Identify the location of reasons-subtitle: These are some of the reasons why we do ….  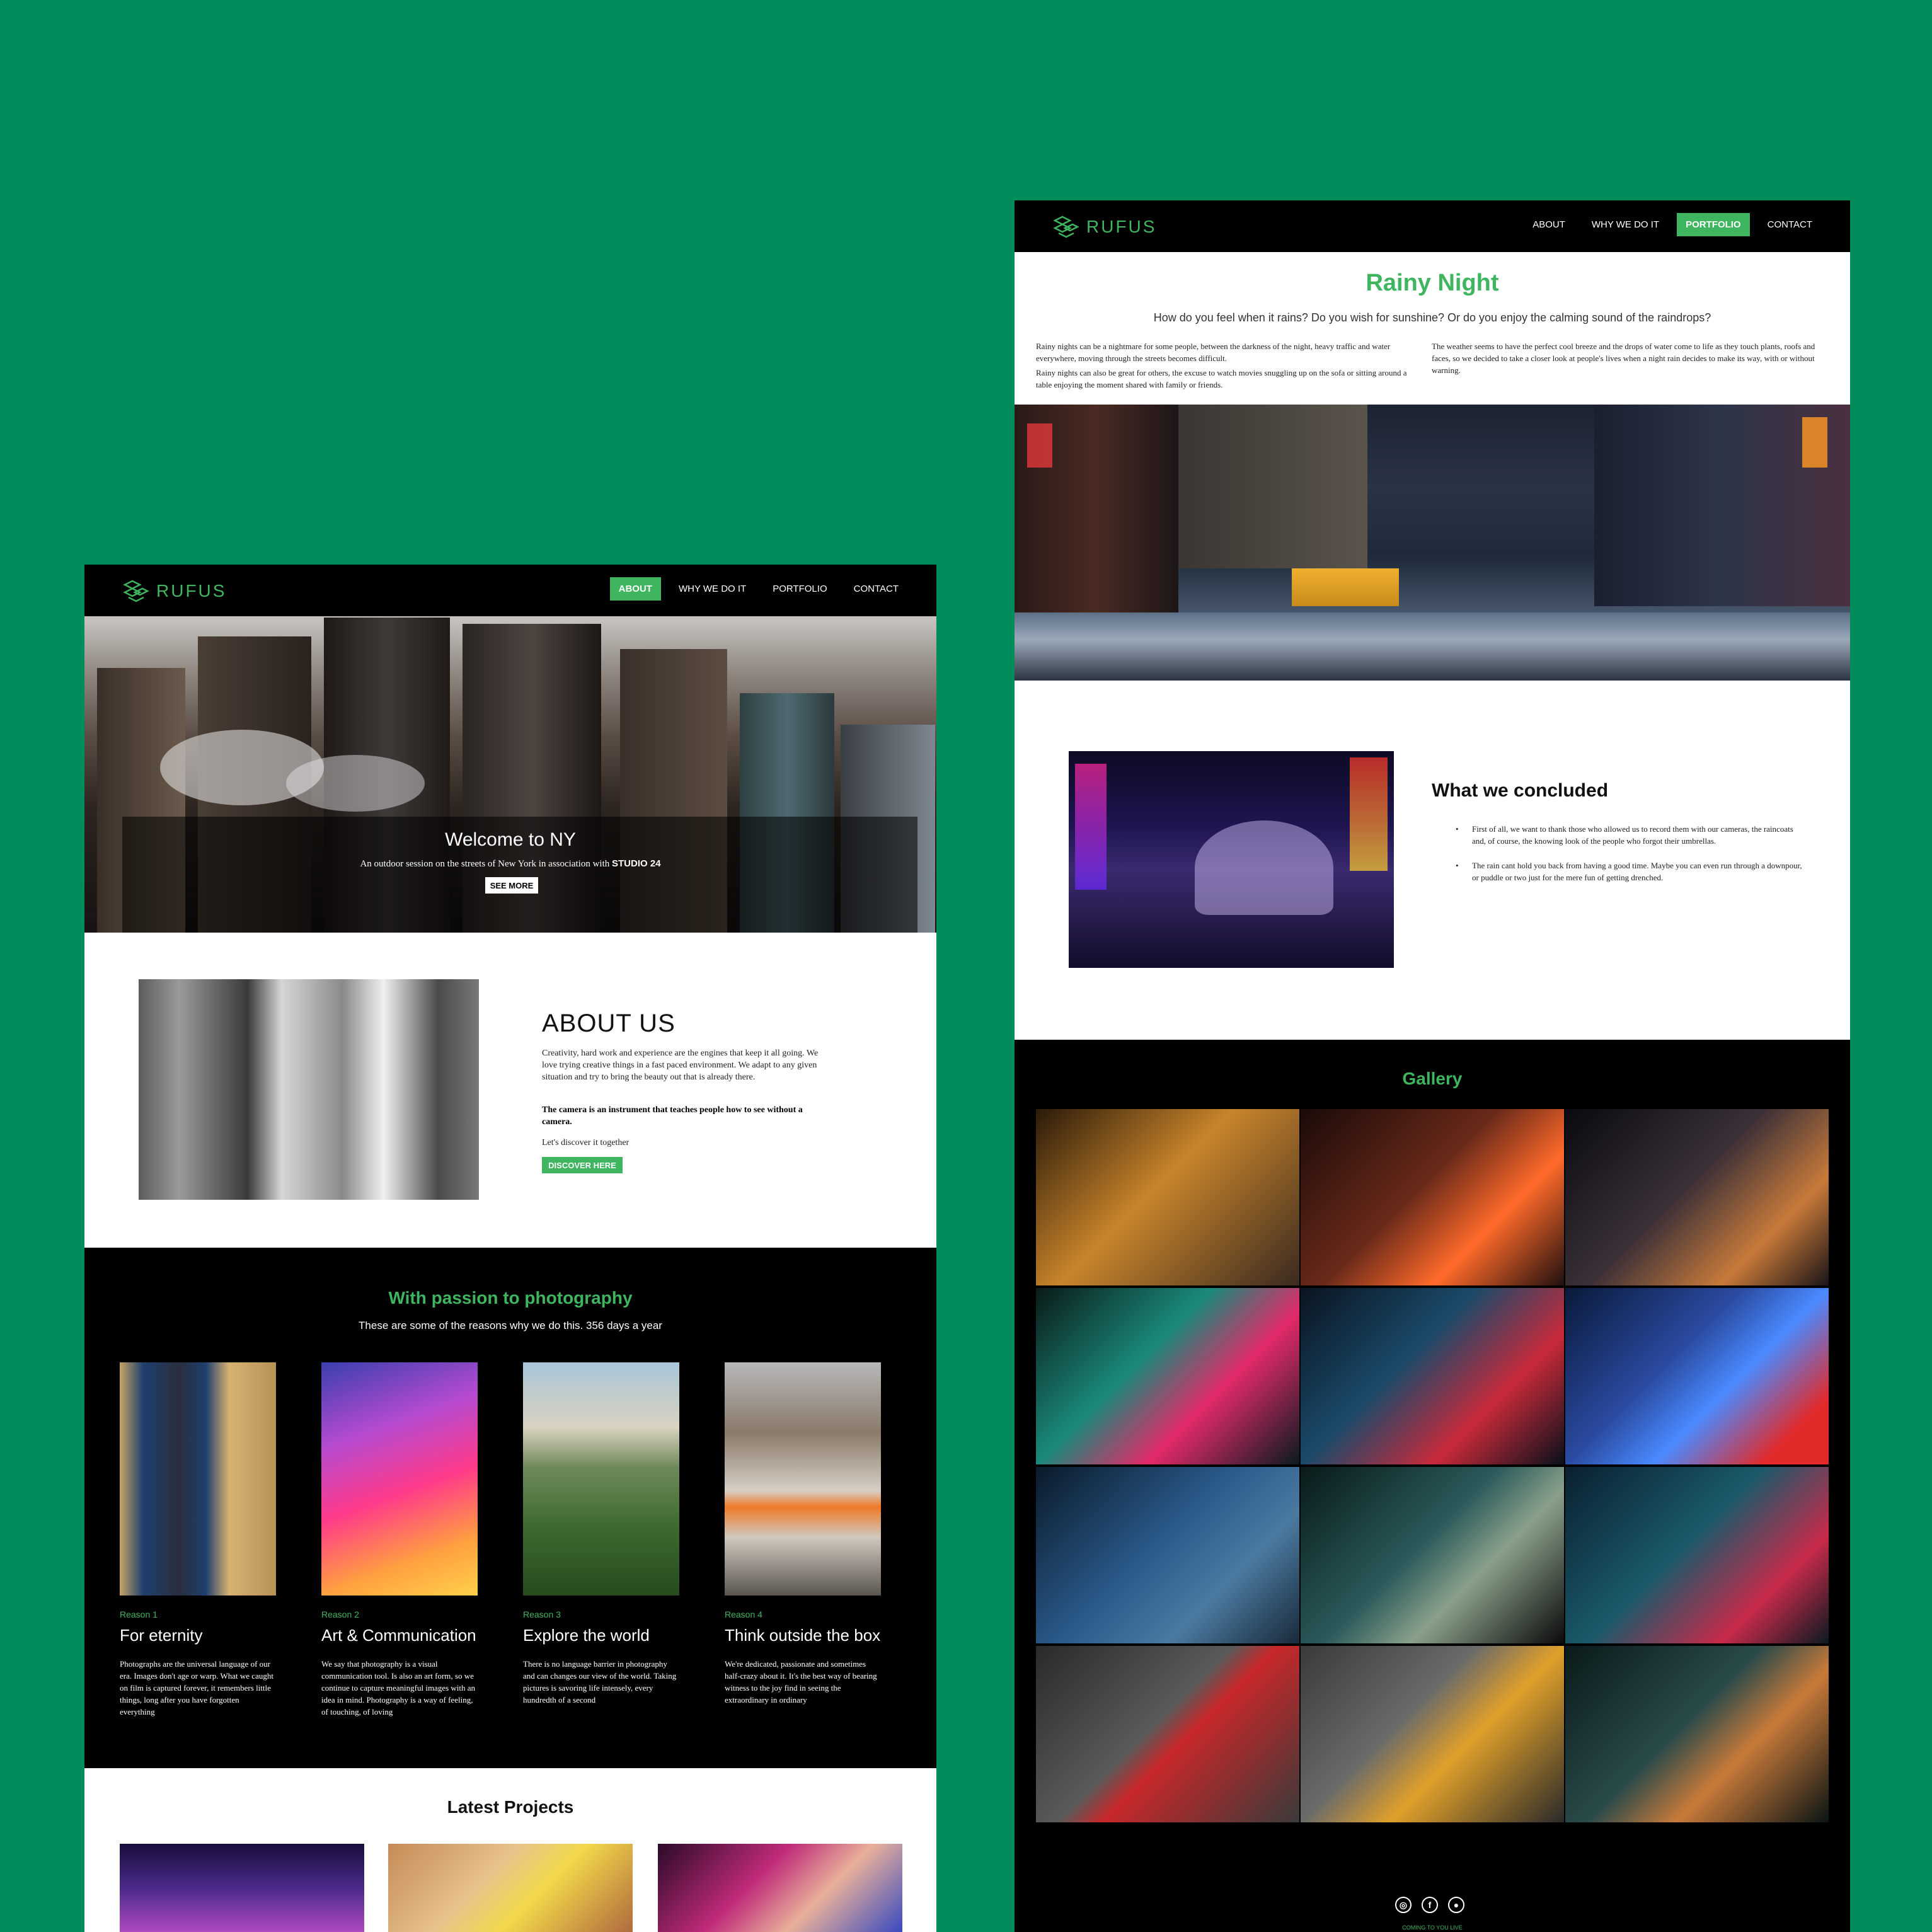
(510, 1325).